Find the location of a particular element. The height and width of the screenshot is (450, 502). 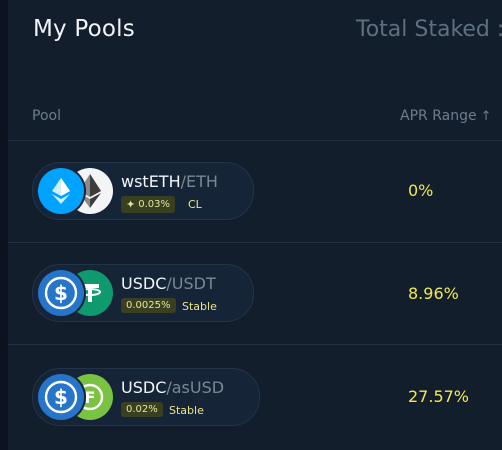

fee-value: 0.02% is located at coordinates (142, 409).